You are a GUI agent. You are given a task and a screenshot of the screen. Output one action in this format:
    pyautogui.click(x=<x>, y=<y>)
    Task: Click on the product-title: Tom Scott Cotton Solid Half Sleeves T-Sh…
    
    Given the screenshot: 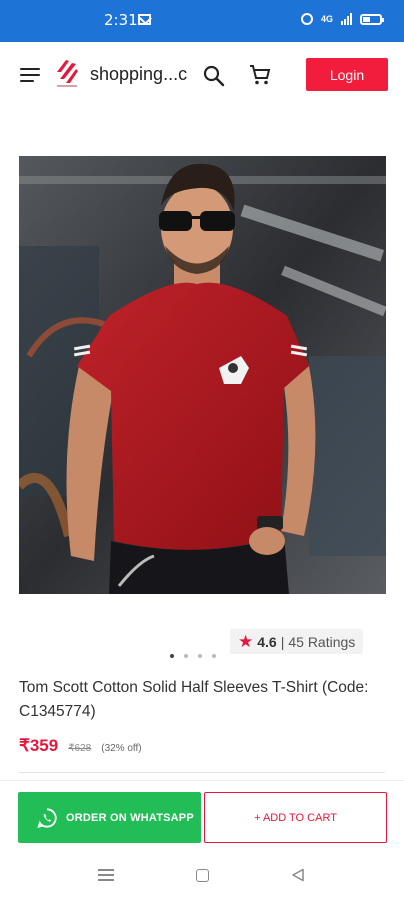 What is the action you would take?
    pyautogui.click(x=194, y=699)
    